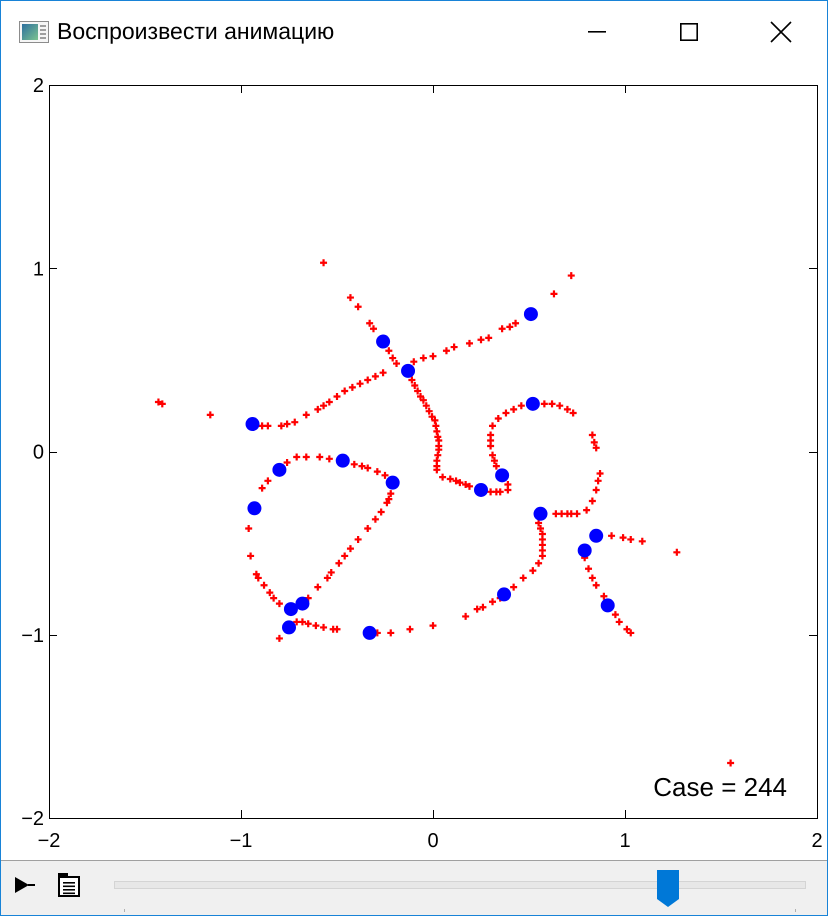 This screenshot has height=916, width=828. I want to click on x-tick-label: −2, so click(49, 841).